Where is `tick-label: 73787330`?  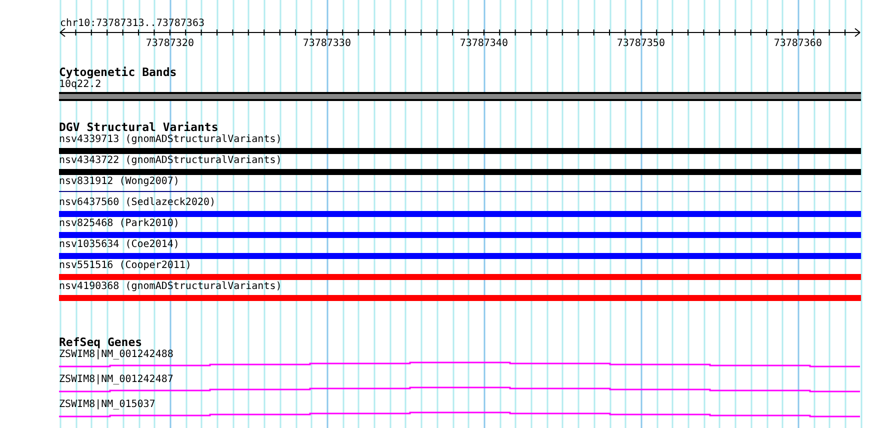 tick-label: 73787330 is located at coordinates (326, 43).